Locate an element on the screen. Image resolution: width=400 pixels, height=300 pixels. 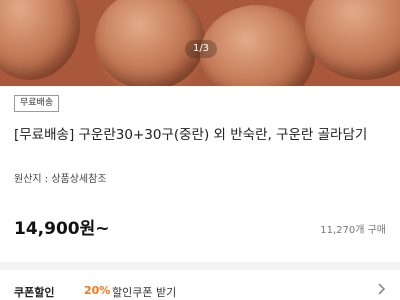
purchase-count: 11,270개 구매 is located at coordinates (353, 230).